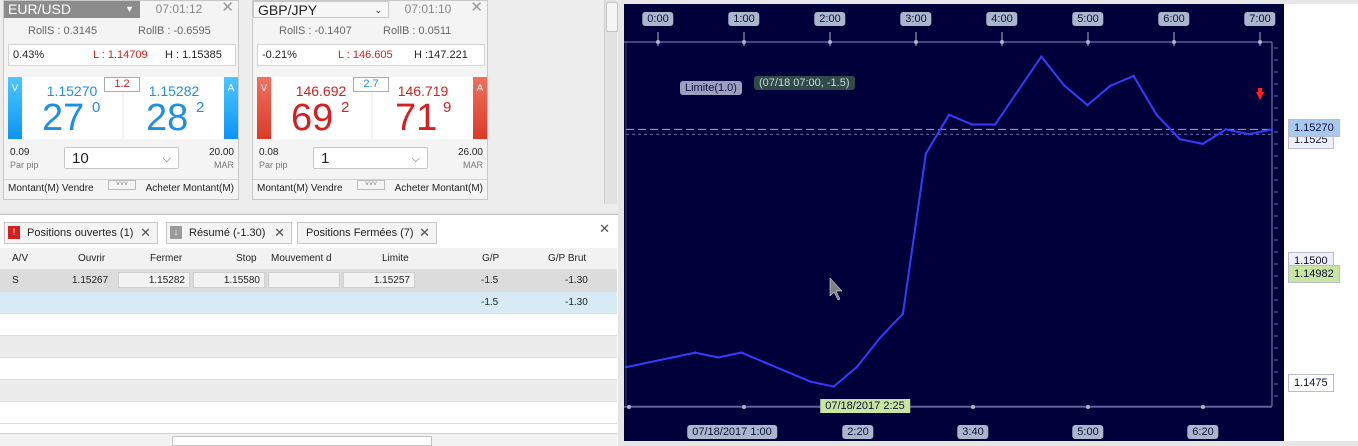 The image size is (1358, 446). Describe the element at coordinates (858, 432) in the screenshot. I see `time-label-bottom: 2:20` at that location.